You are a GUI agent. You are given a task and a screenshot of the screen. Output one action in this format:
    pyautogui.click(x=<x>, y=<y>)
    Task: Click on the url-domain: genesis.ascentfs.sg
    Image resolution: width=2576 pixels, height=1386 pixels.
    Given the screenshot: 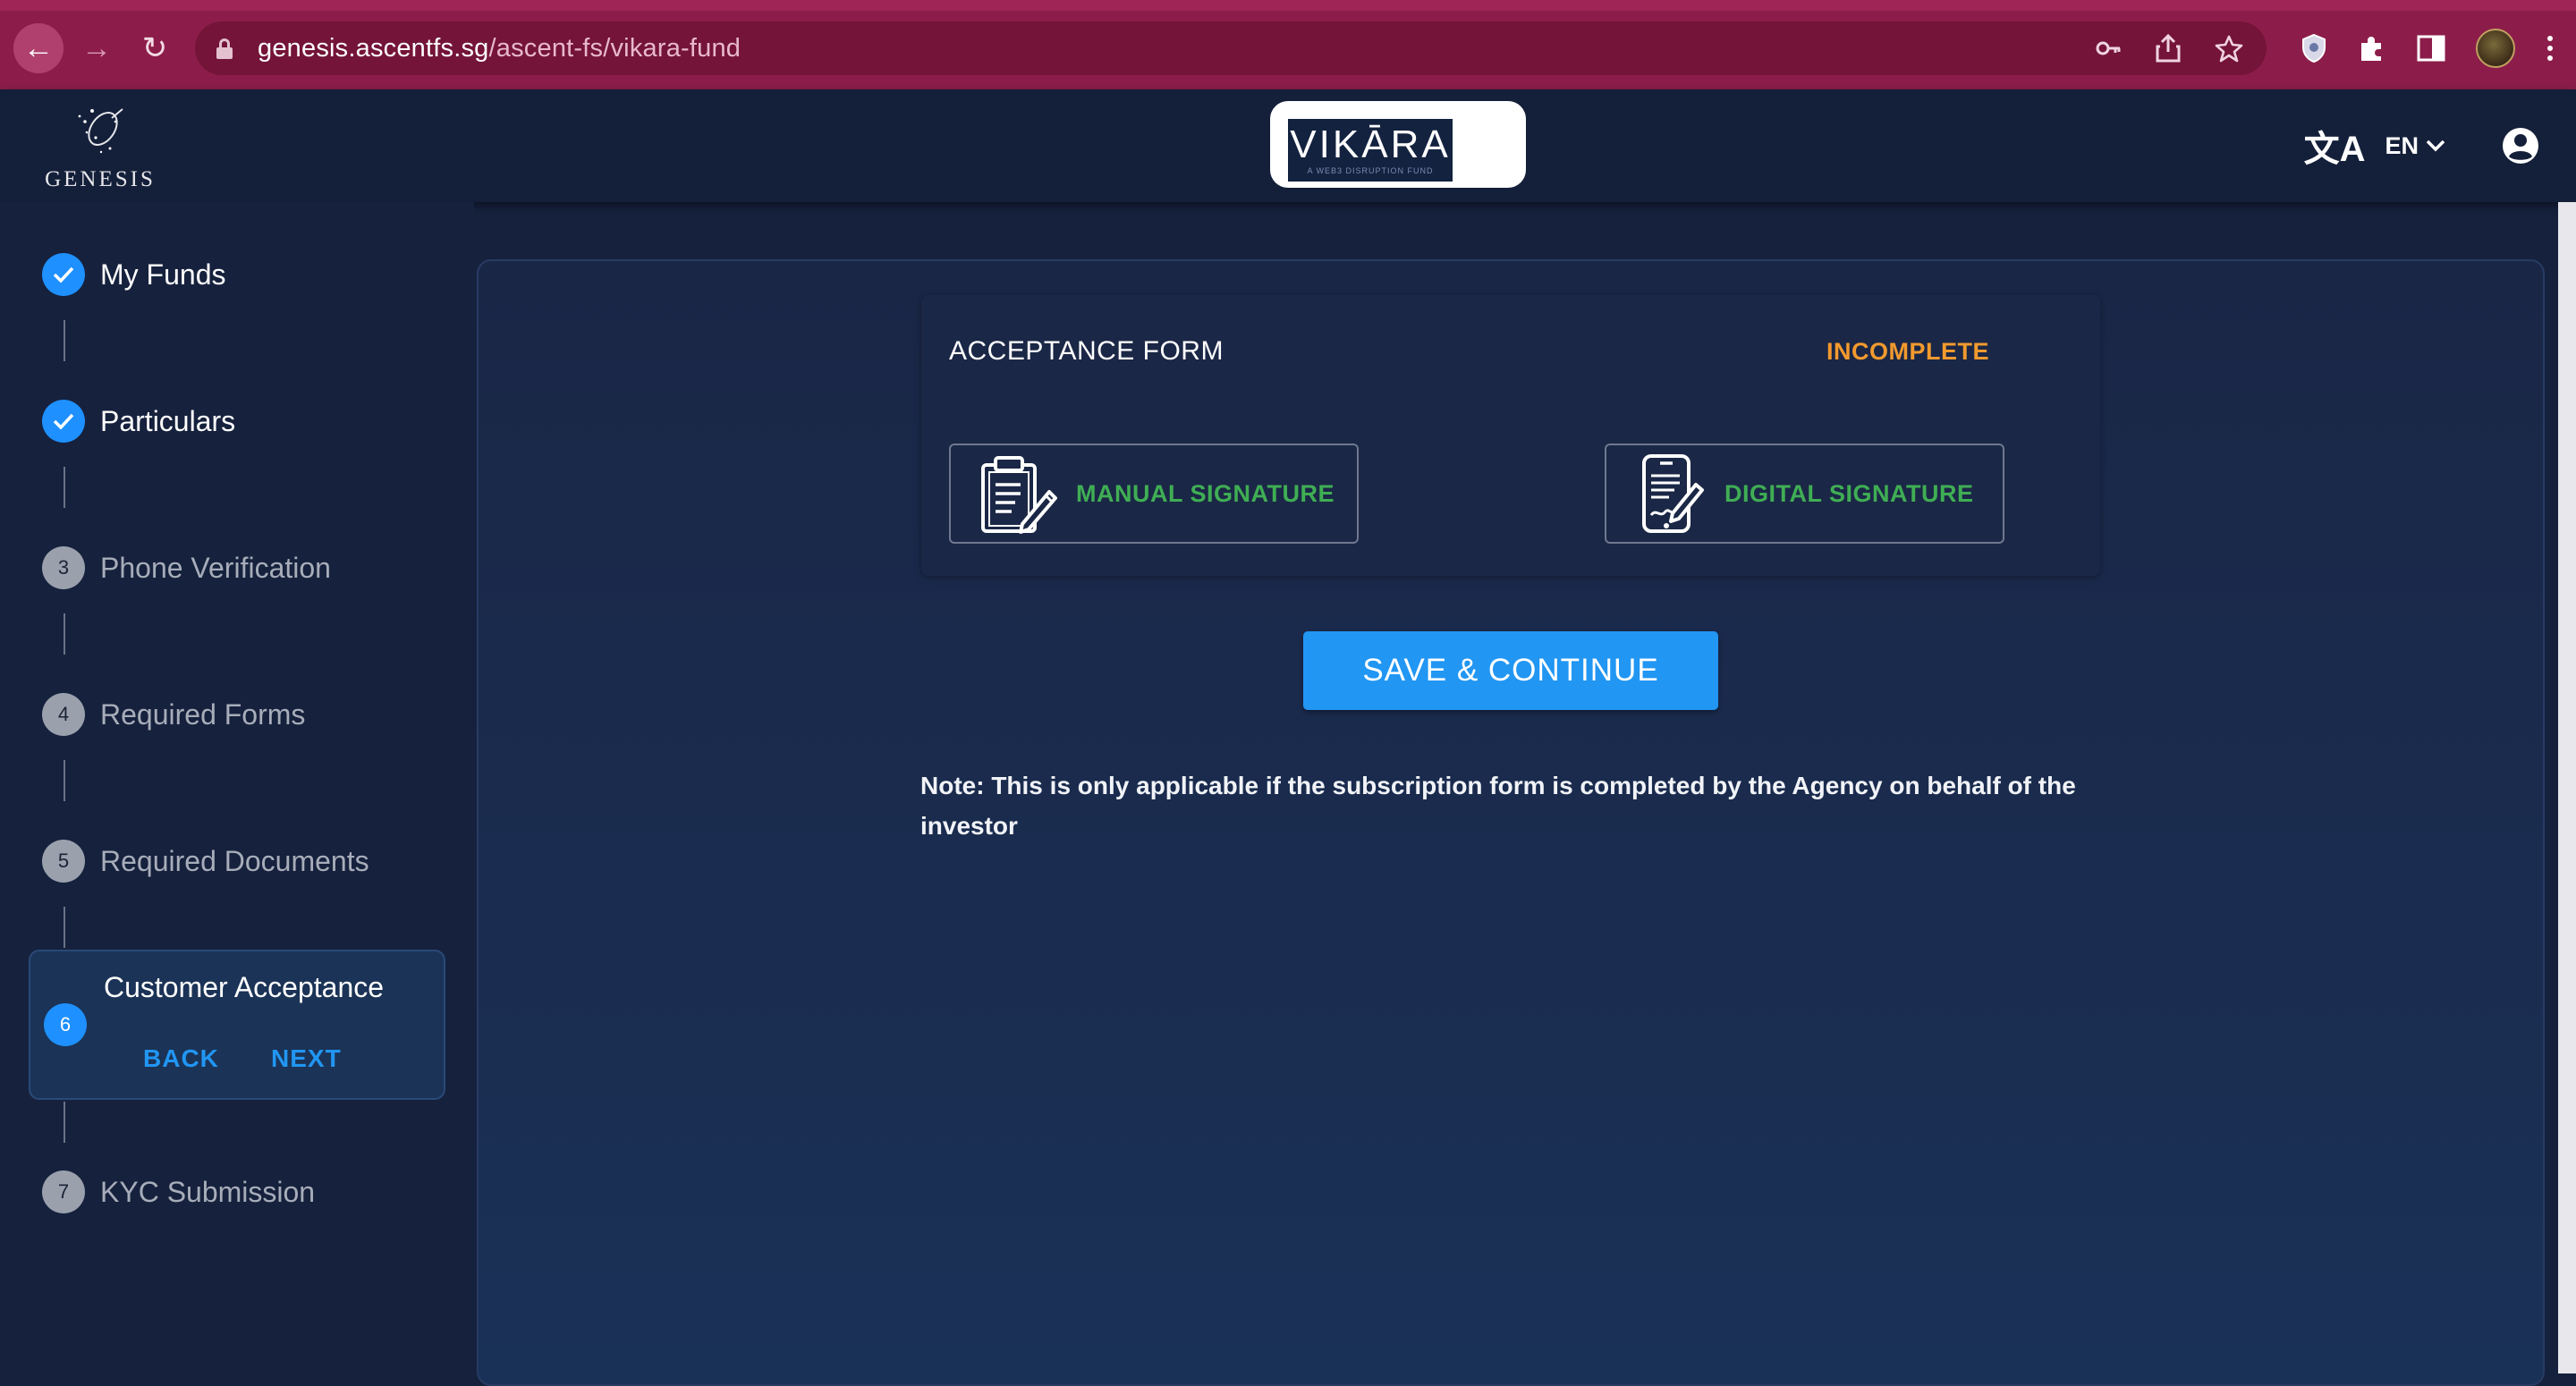 What is the action you would take?
    pyautogui.click(x=373, y=48)
    